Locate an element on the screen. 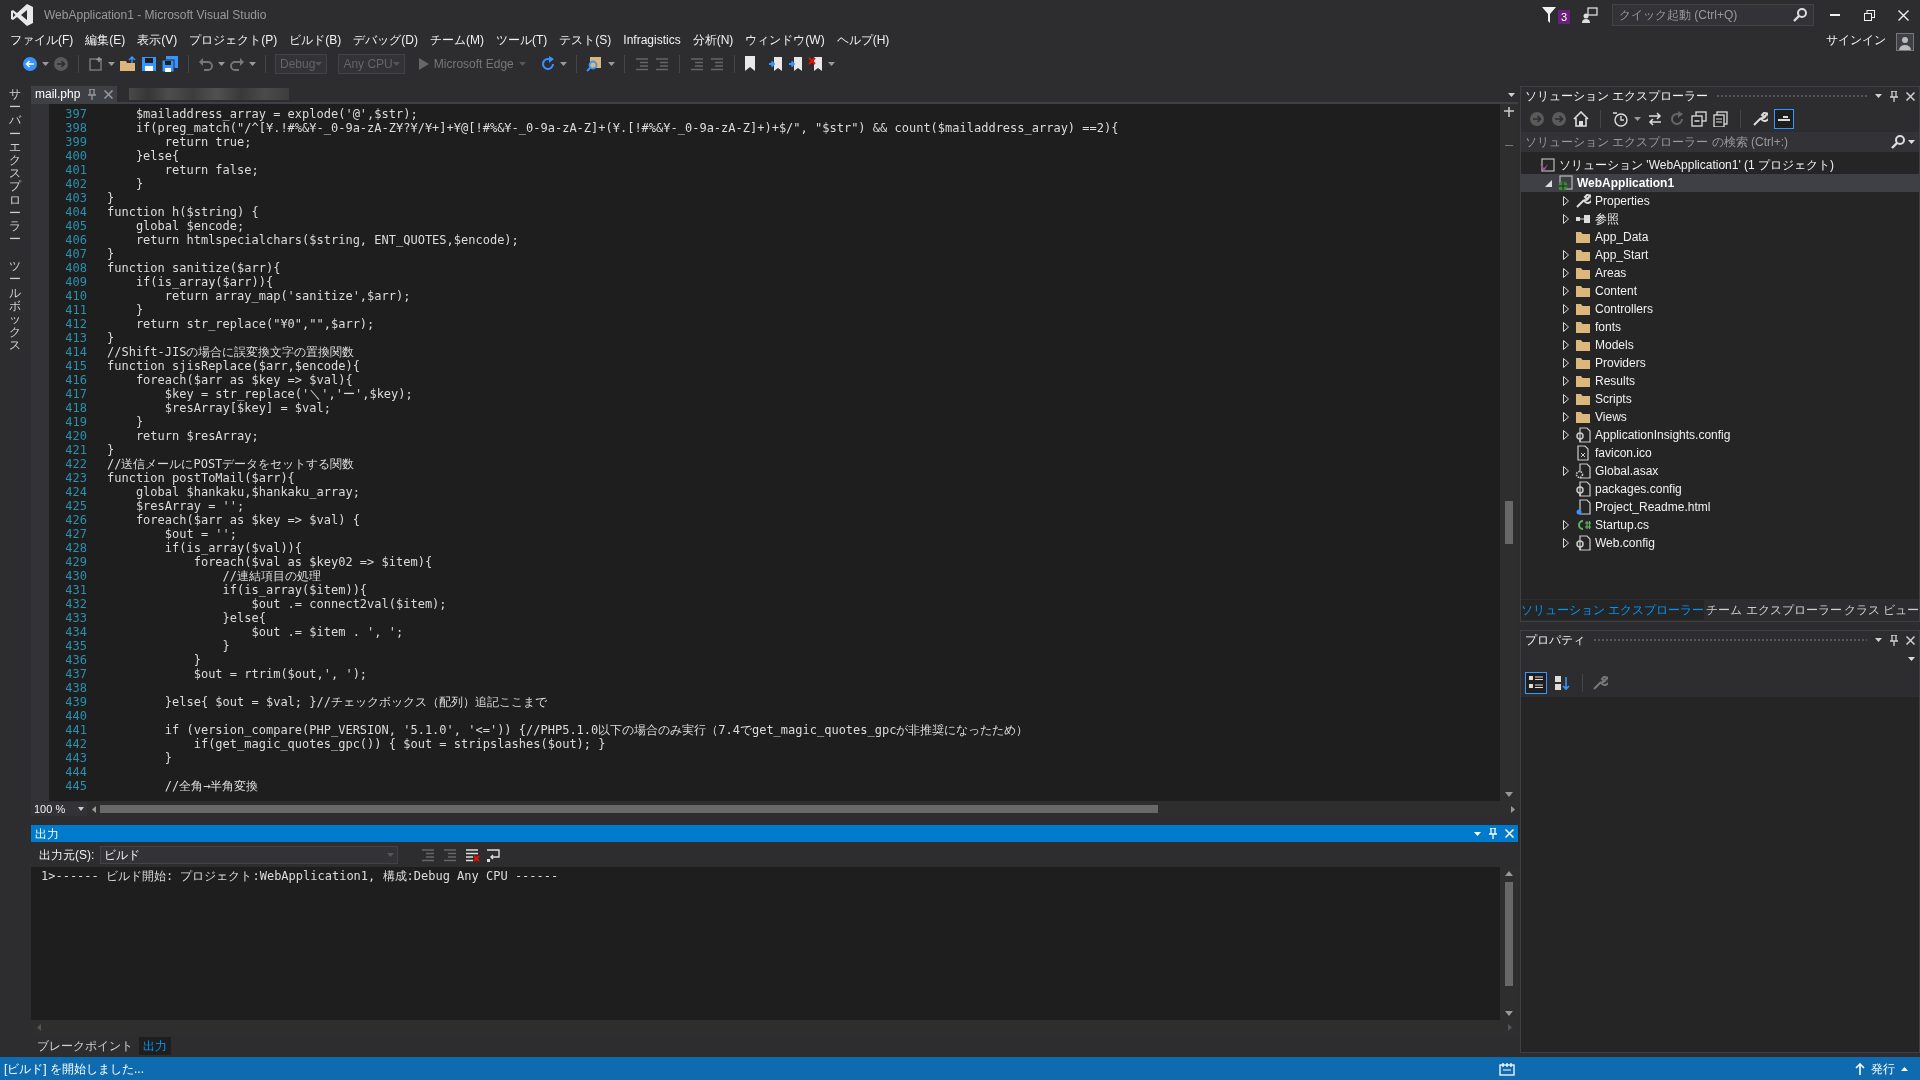 This screenshot has width=1920, height=1080. tree-item: Controllers is located at coordinates (1720, 309).